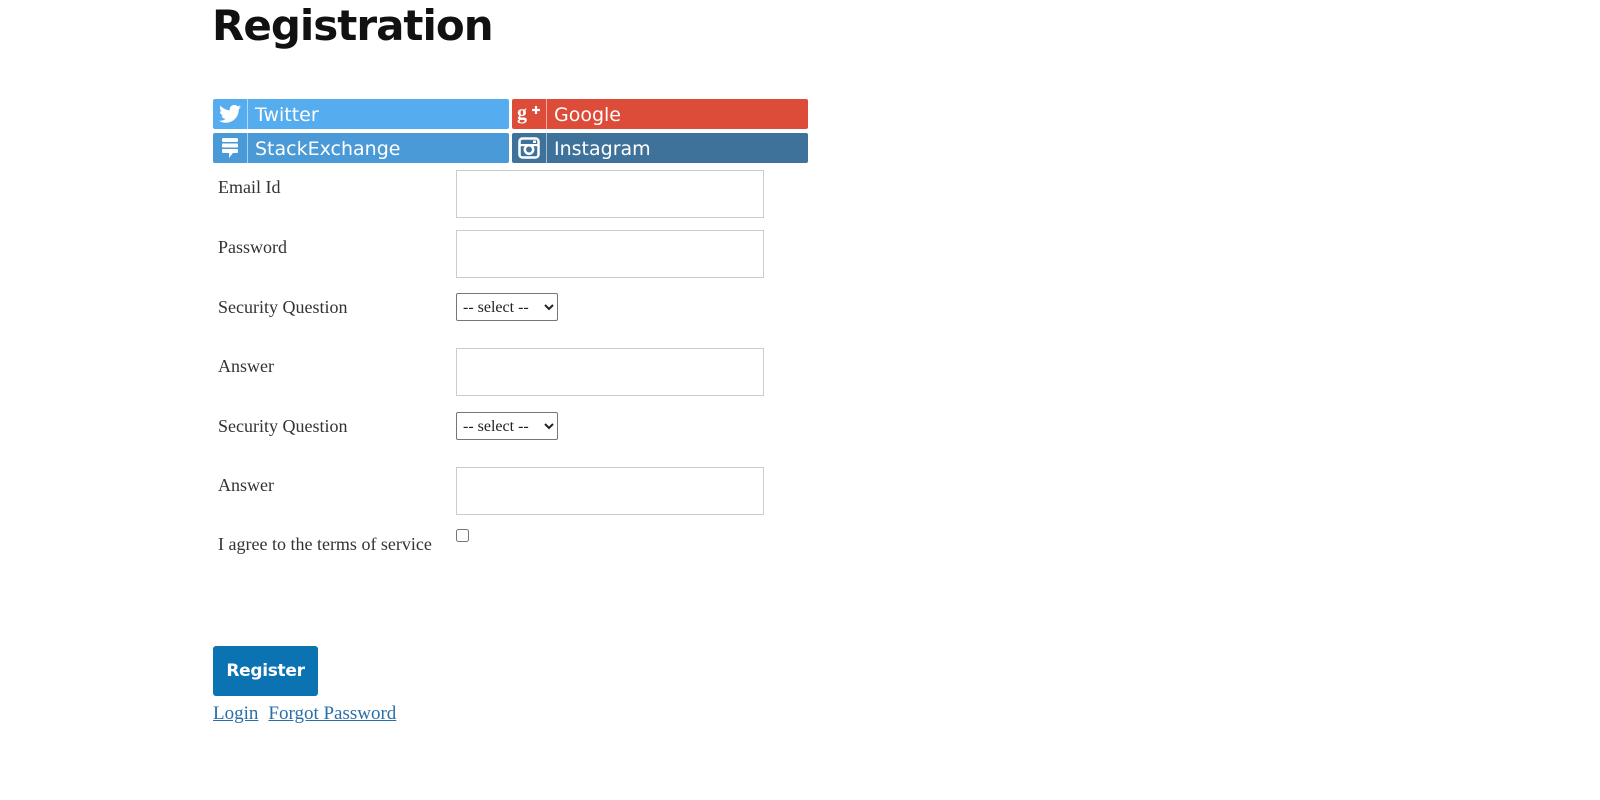 This screenshot has width=1600, height=800. I want to click on instagram-icon, so click(529, 148).